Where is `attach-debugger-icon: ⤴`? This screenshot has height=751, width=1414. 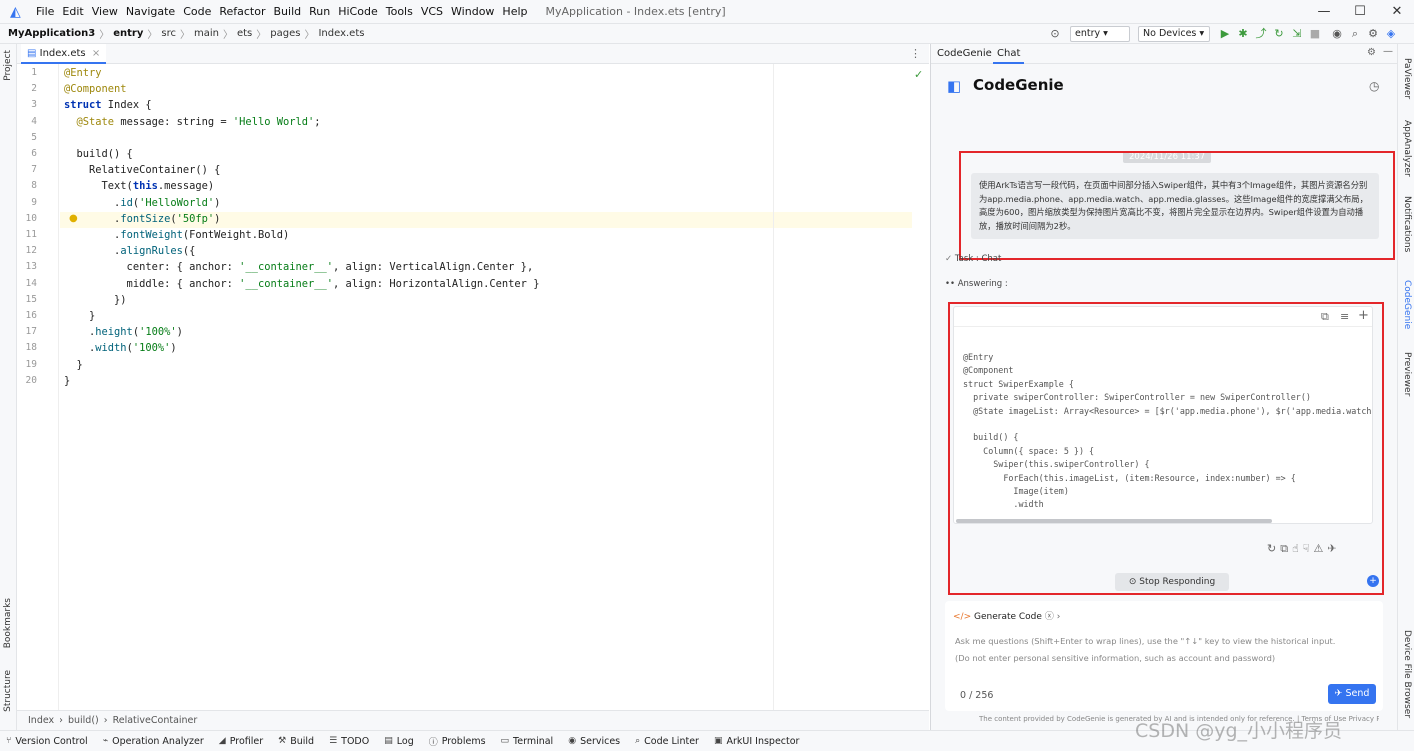 attach-debugger-icon: ⤴ is located at coordinates (1261, 34).